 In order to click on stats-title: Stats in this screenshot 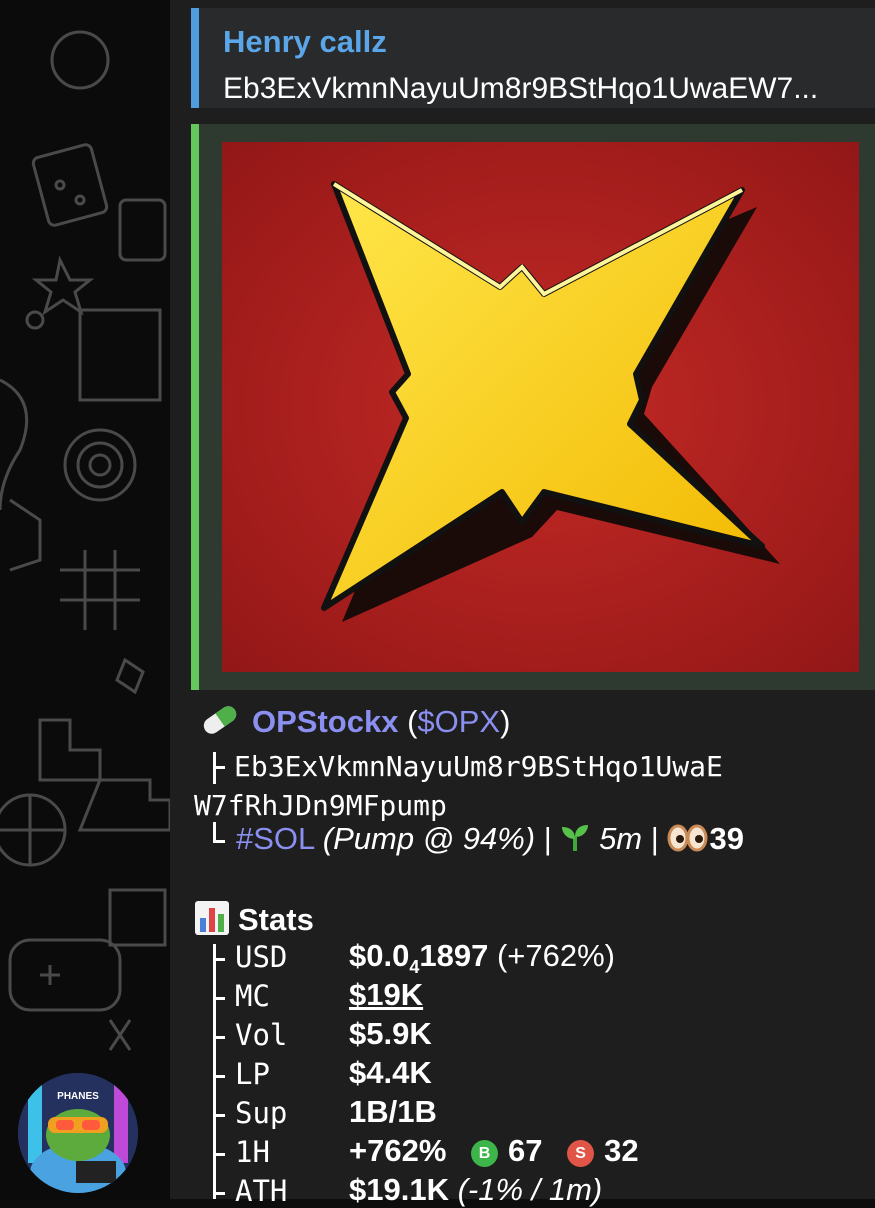, I will do `click(276, 919)`.